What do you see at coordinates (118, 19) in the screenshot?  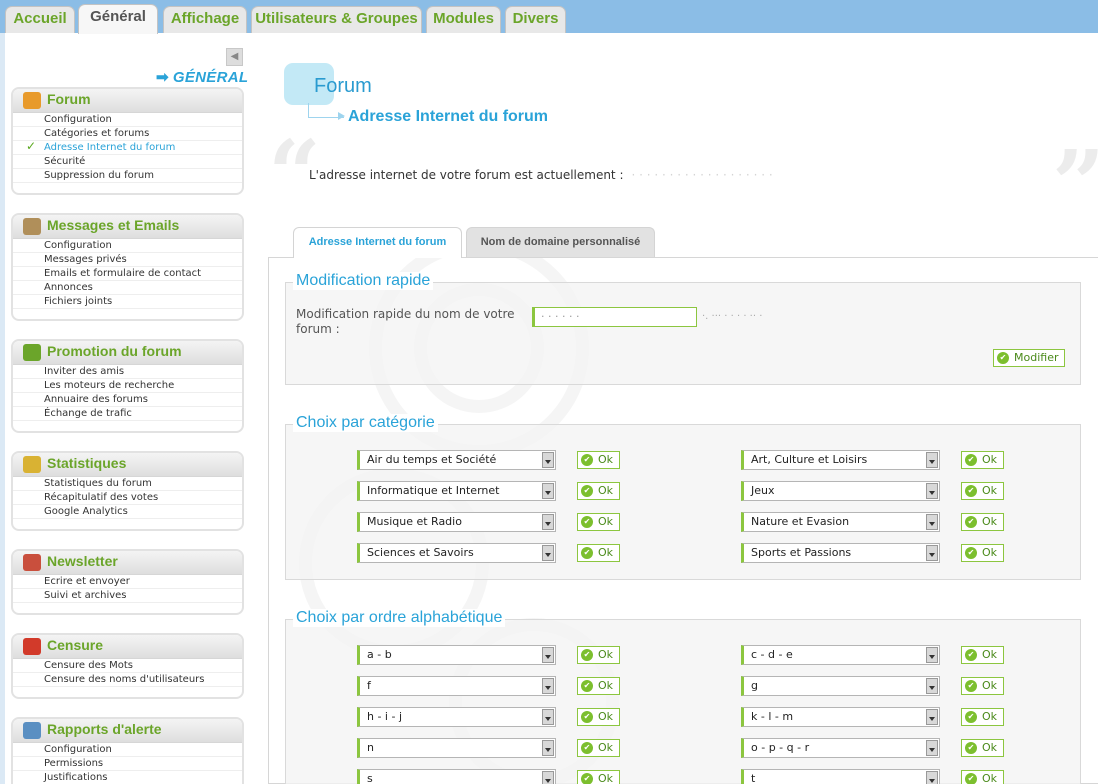 I see `tab-general: Général` at bounding box center [118, 19].